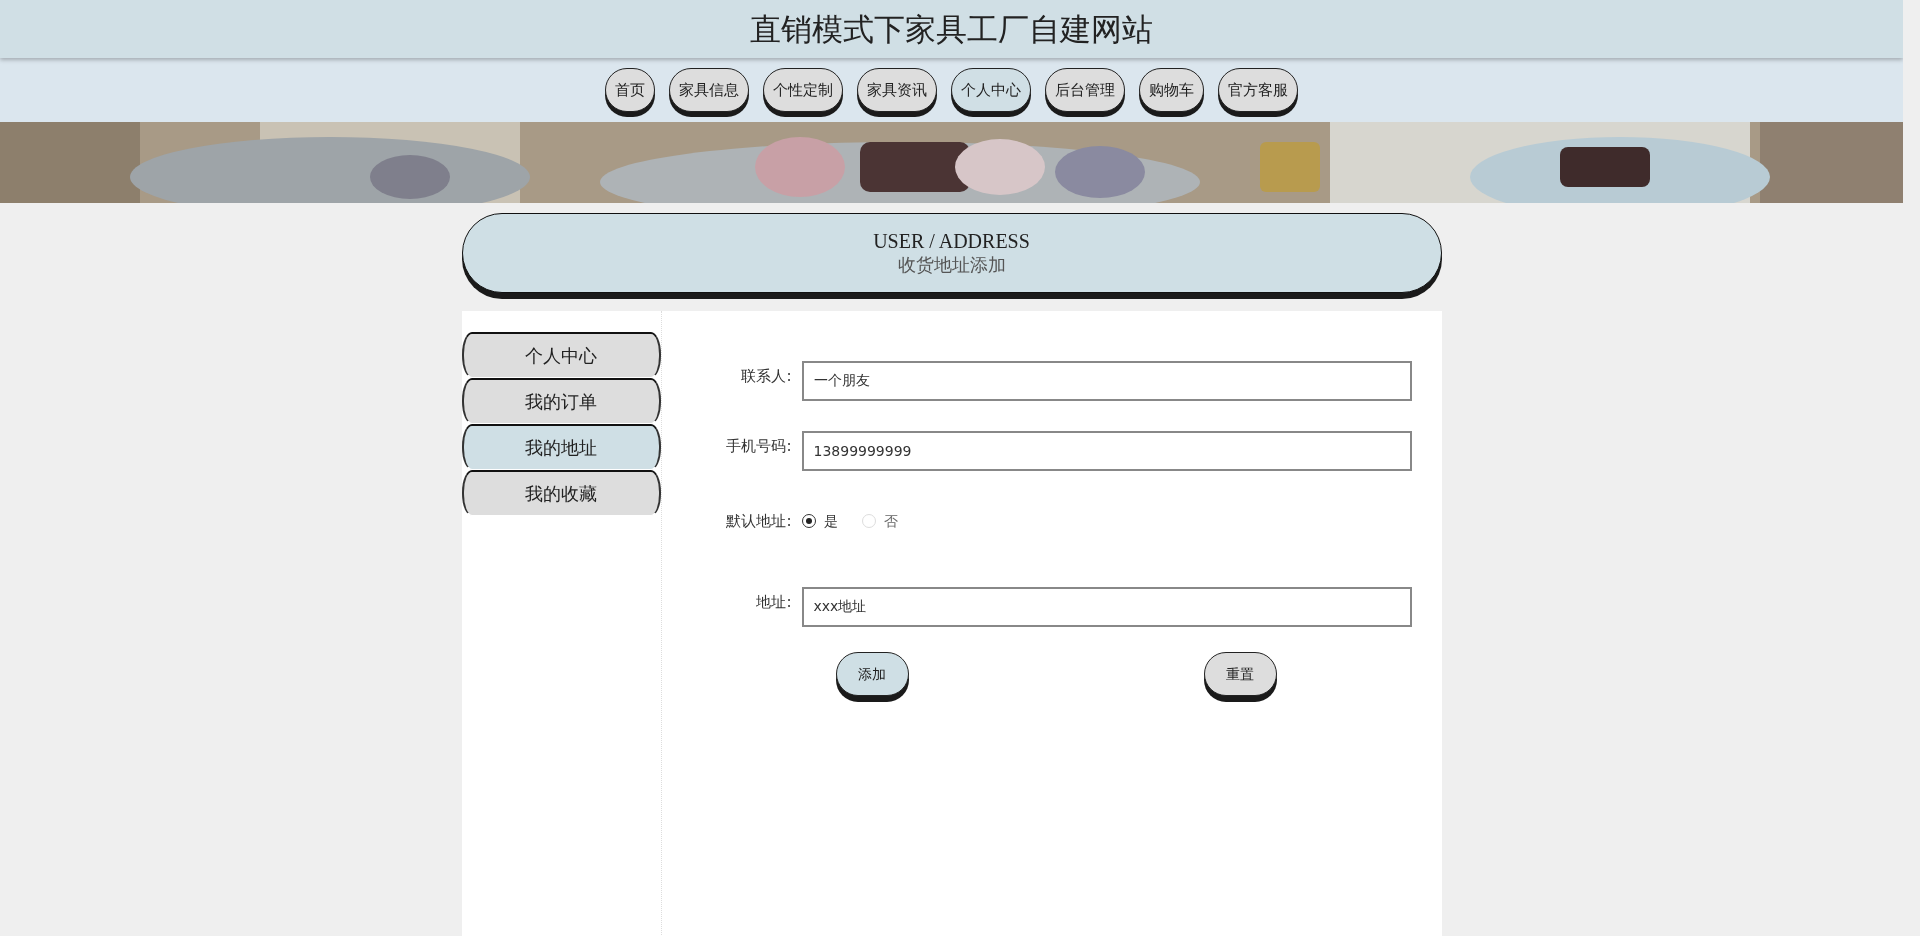 The width and height of the screenshot is (1920, 936). What do you see at coordinates (1106, 607) in the screenshot?
I see `input-field: xxx地址` at bounding box center [1106, 607].